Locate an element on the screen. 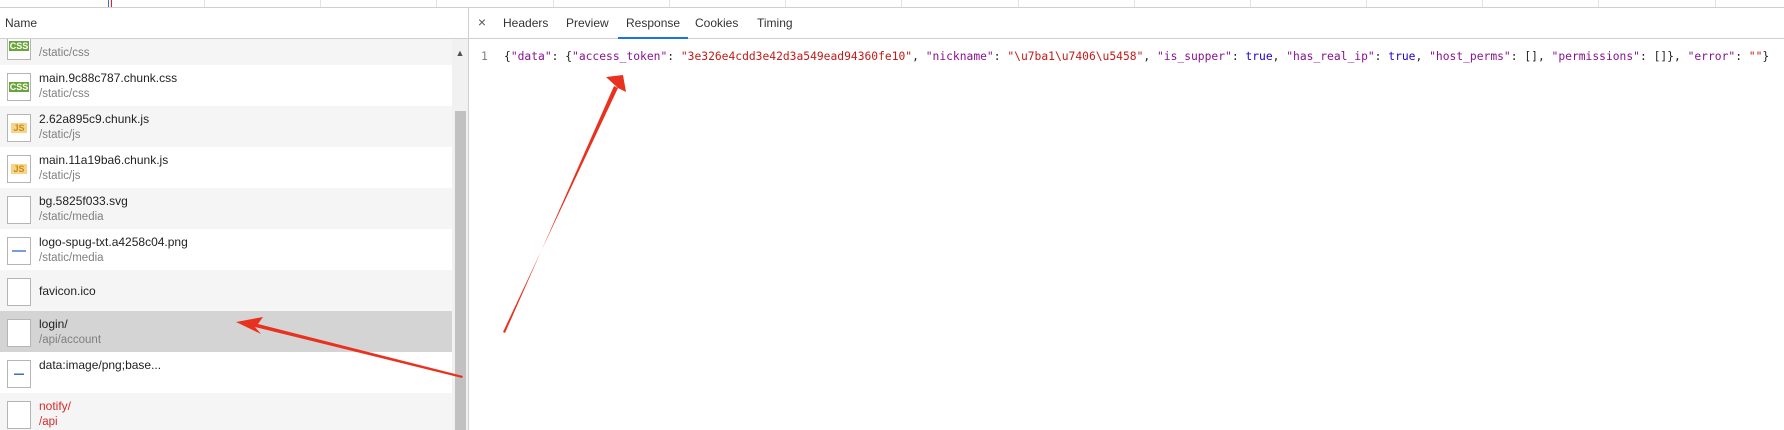 The height and width of the screenshot is (430, 1784). close-icon: × is located at coordinates (482, 22).